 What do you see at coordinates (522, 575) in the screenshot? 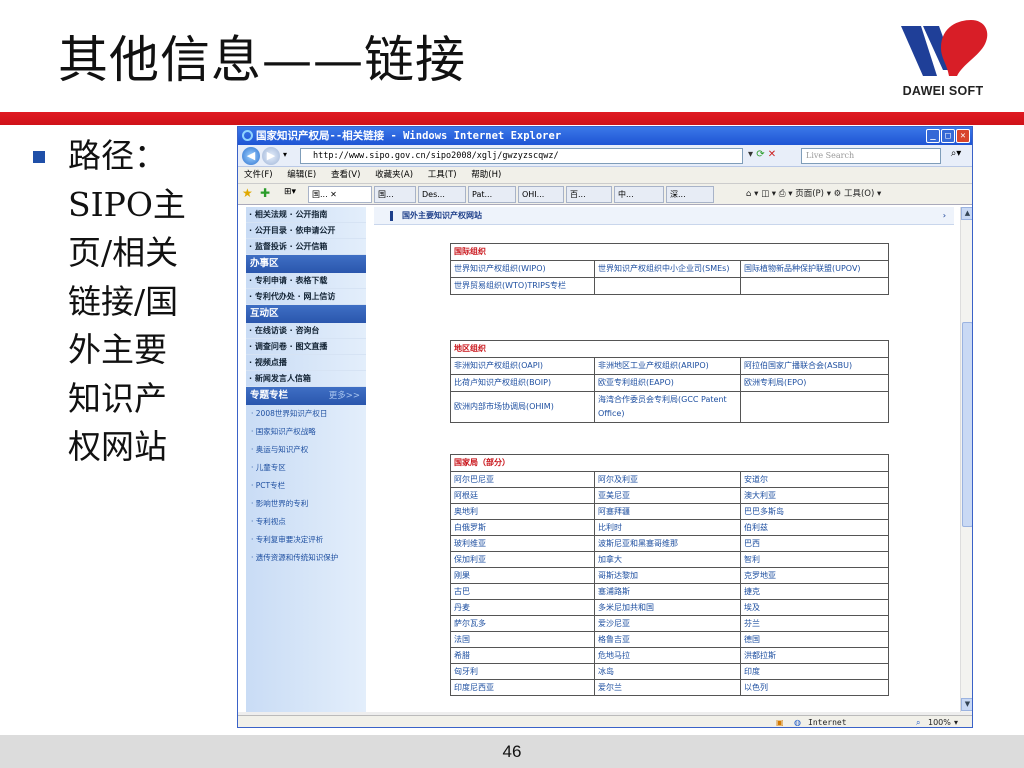
I see `country-link-cell: 刚果` at bounding box center [522, 575].